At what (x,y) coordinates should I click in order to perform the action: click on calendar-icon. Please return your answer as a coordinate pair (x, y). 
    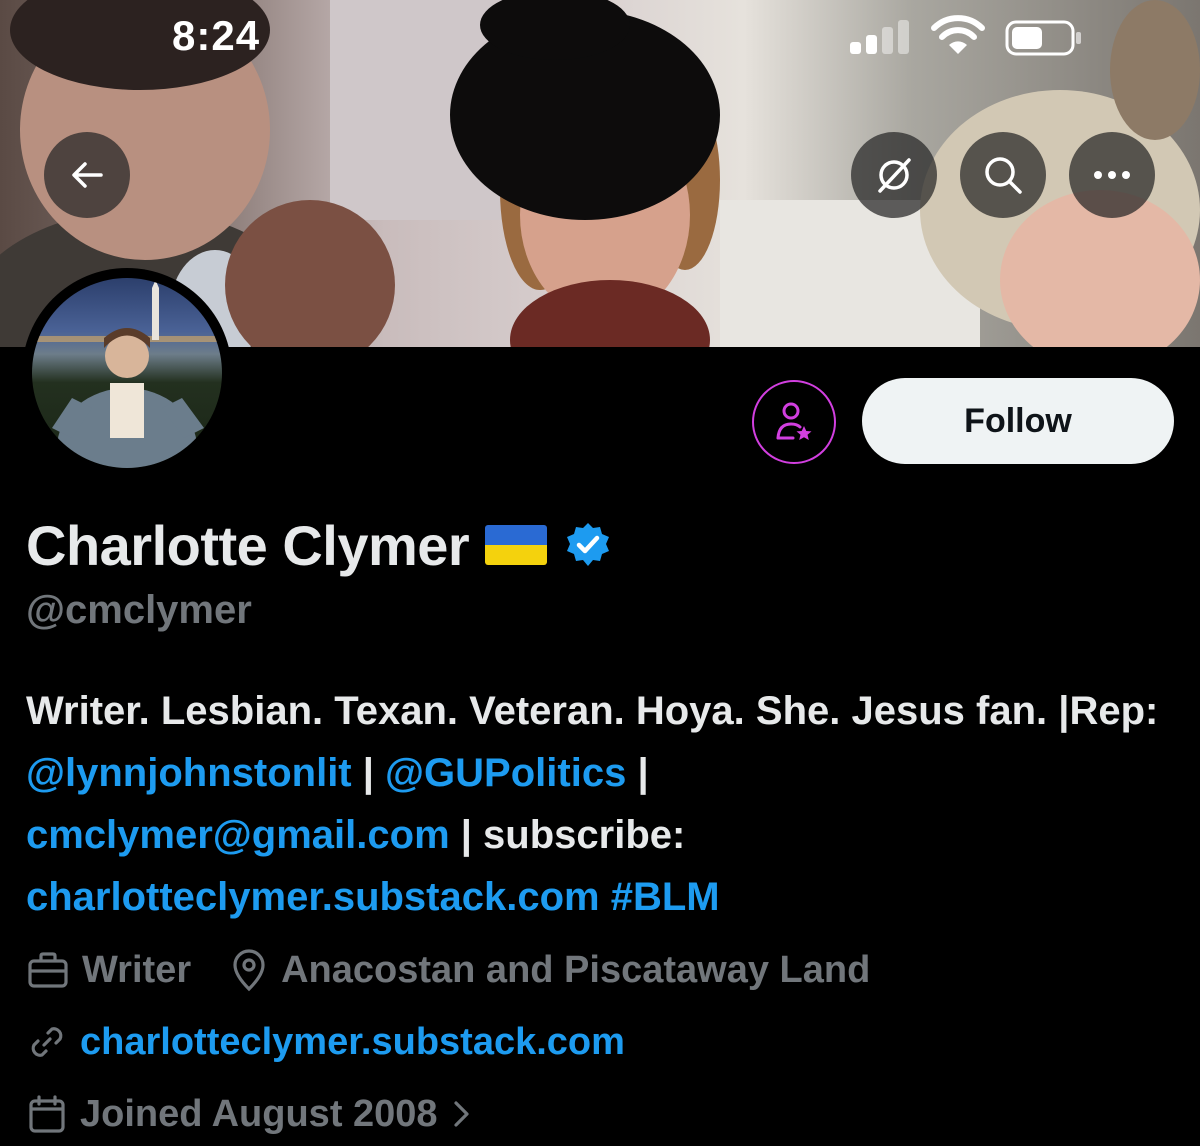
    Looking at the image, I should click on (47, 1114).